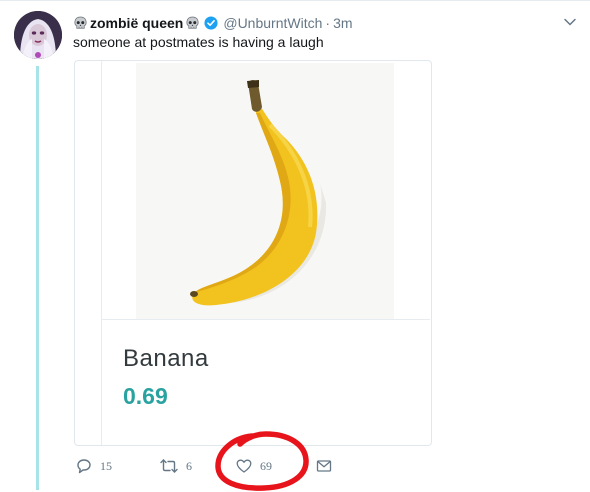 This screenshot has width=590, height=492. What do you see at coordinates (198, 42) in the screenshot?
I see `tweet-text: someone at postmates is having a laugh` at bounding box center [198, 42].